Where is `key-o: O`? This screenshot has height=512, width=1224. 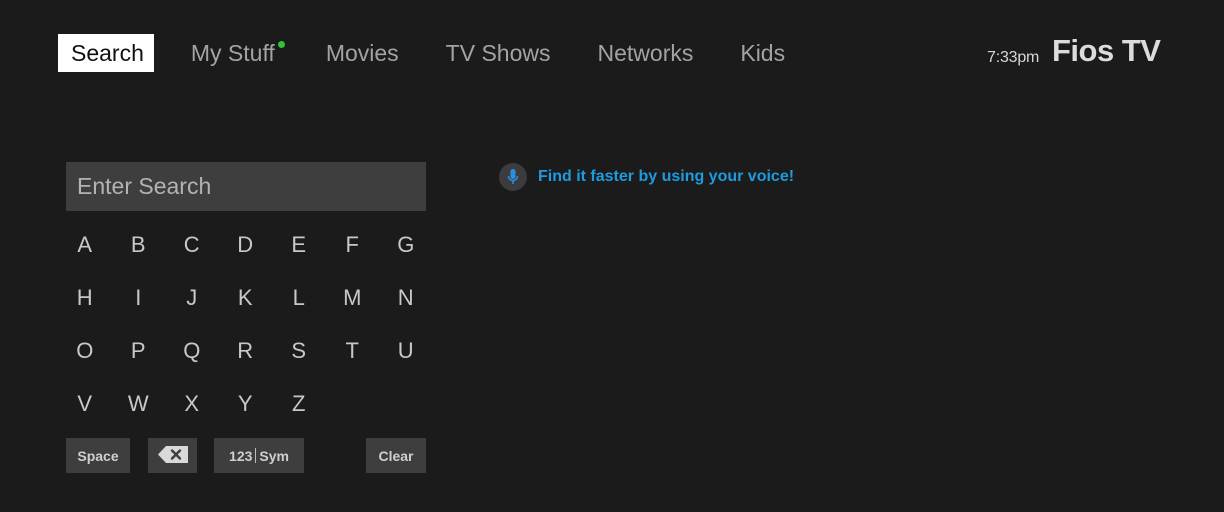 key-o: O is located at coordinates (85, 351).